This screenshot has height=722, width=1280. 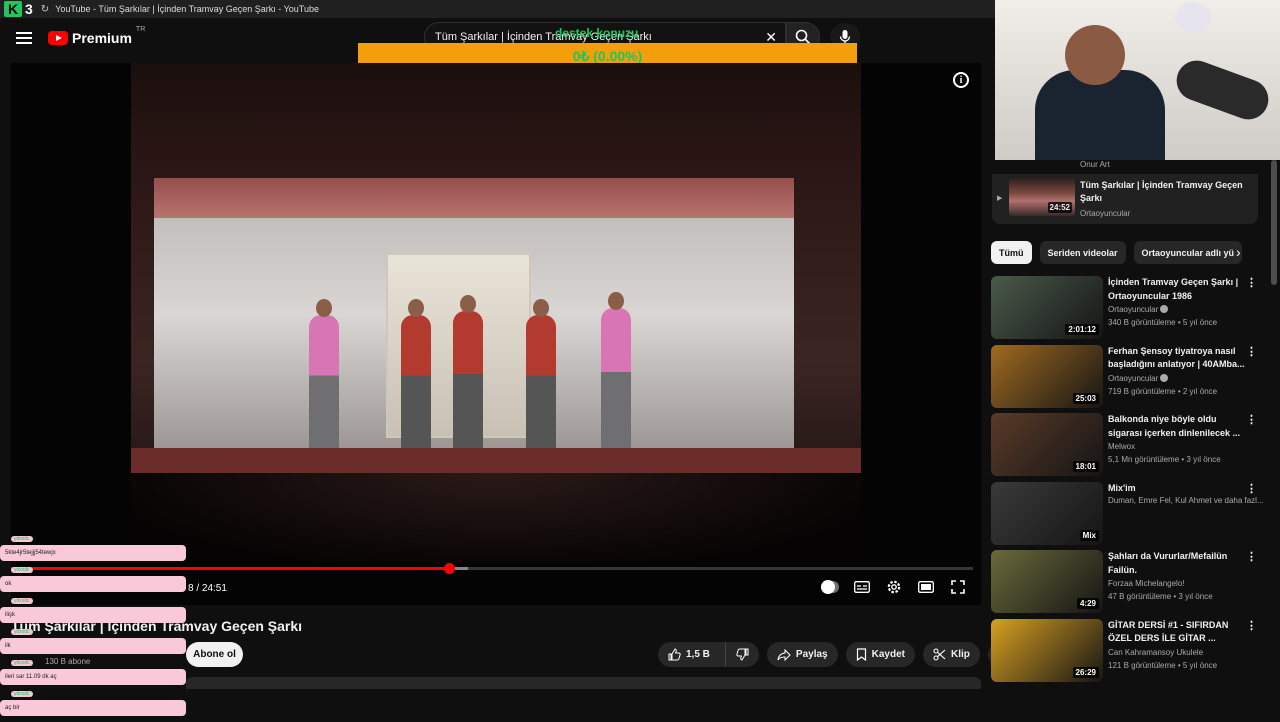 I want to click on webcam-overlay, so click(x=1137, y=80).